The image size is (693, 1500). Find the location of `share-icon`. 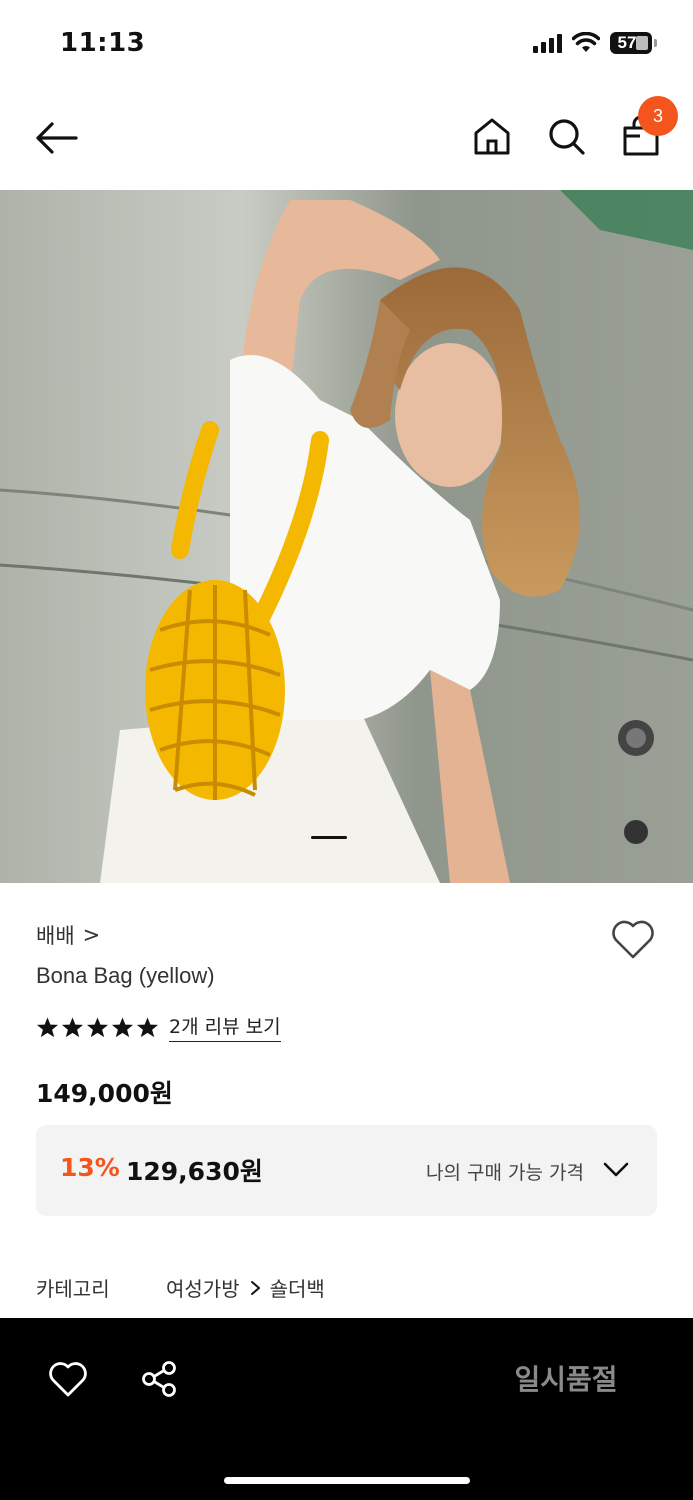

share-icon is located at coordinates (159, 1379).